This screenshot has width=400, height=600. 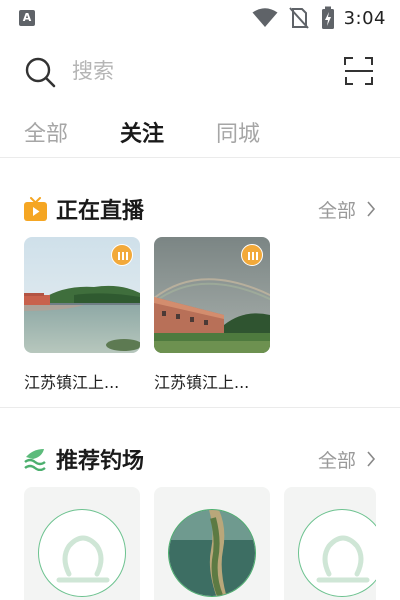 What do you see at coordinates (142, 132) in the screenshot?
I see `tab-follow: 关注` at bounding box center [142, 132].